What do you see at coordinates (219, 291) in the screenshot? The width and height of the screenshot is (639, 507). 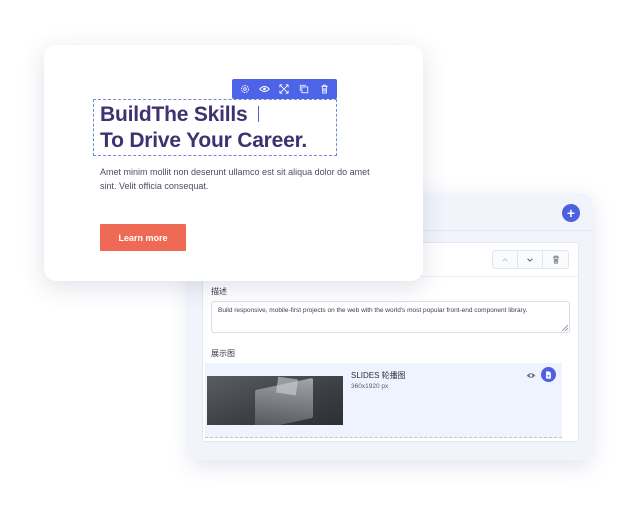 I see `description-label: 描述` at bounding box center [219, 291].